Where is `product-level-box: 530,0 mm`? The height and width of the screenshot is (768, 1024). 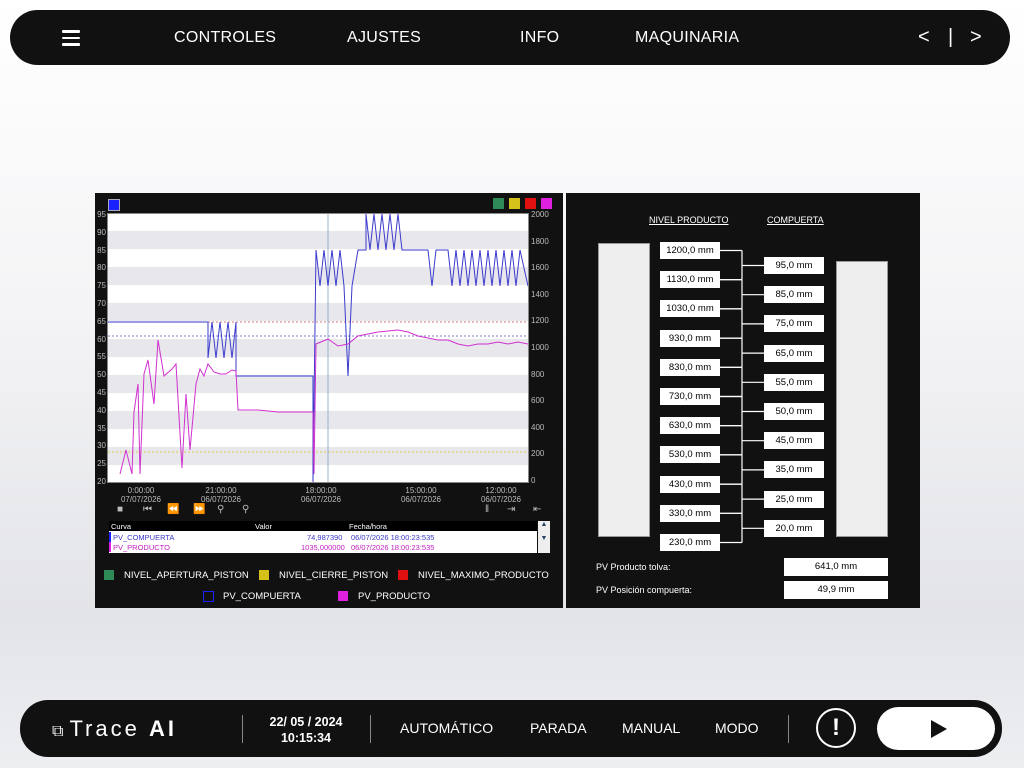 product-level-box: 530,0 mm is located at coordinates (690, 455).